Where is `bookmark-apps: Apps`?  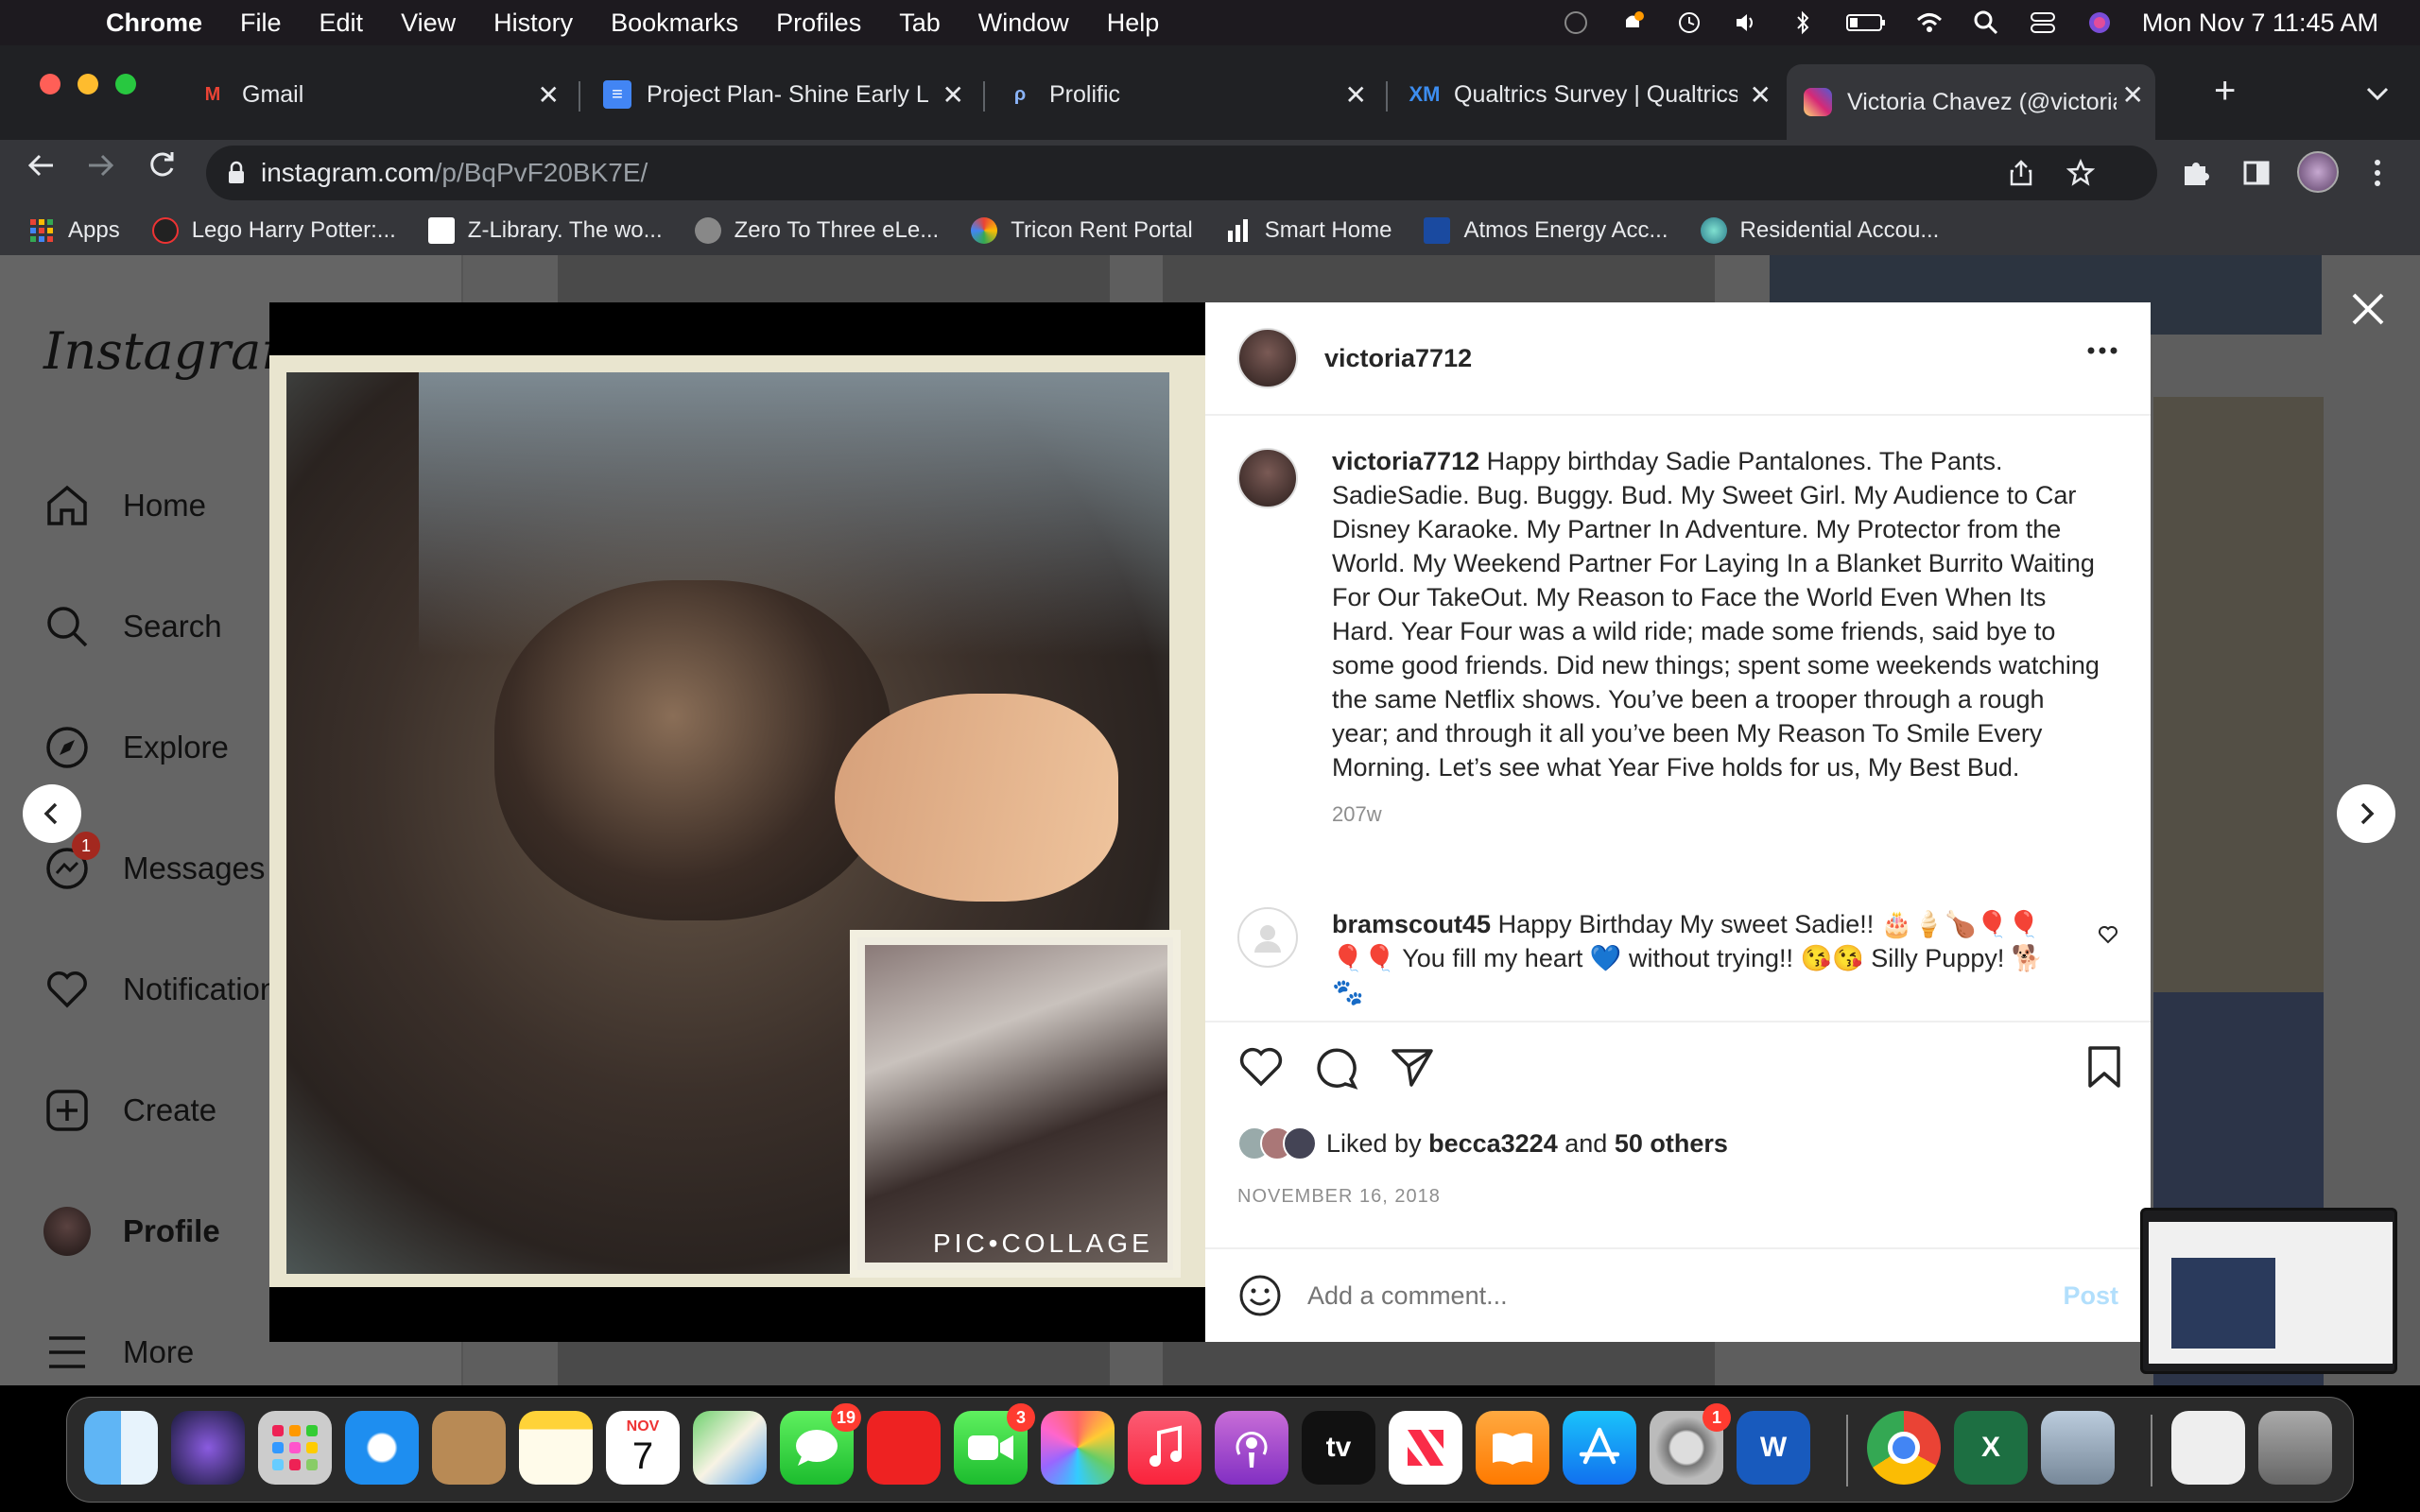
bookmark-apps: Apps is located at coordinates (74, 230).